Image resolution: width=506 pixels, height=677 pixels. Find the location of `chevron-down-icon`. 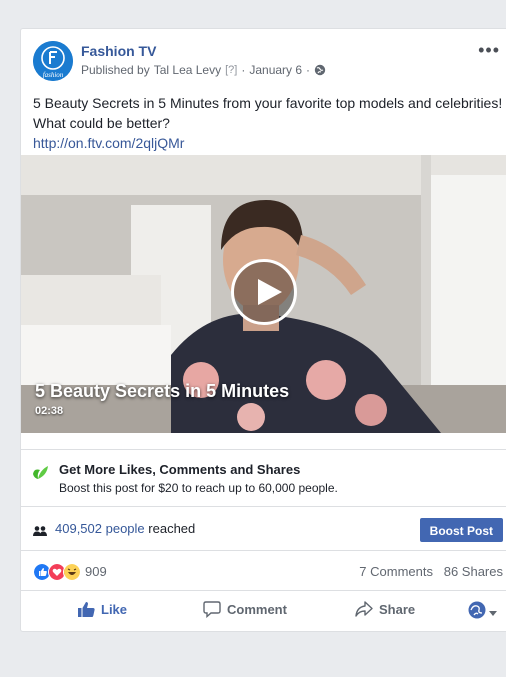

chevron-down-icon is located at coordinates (493, 613).